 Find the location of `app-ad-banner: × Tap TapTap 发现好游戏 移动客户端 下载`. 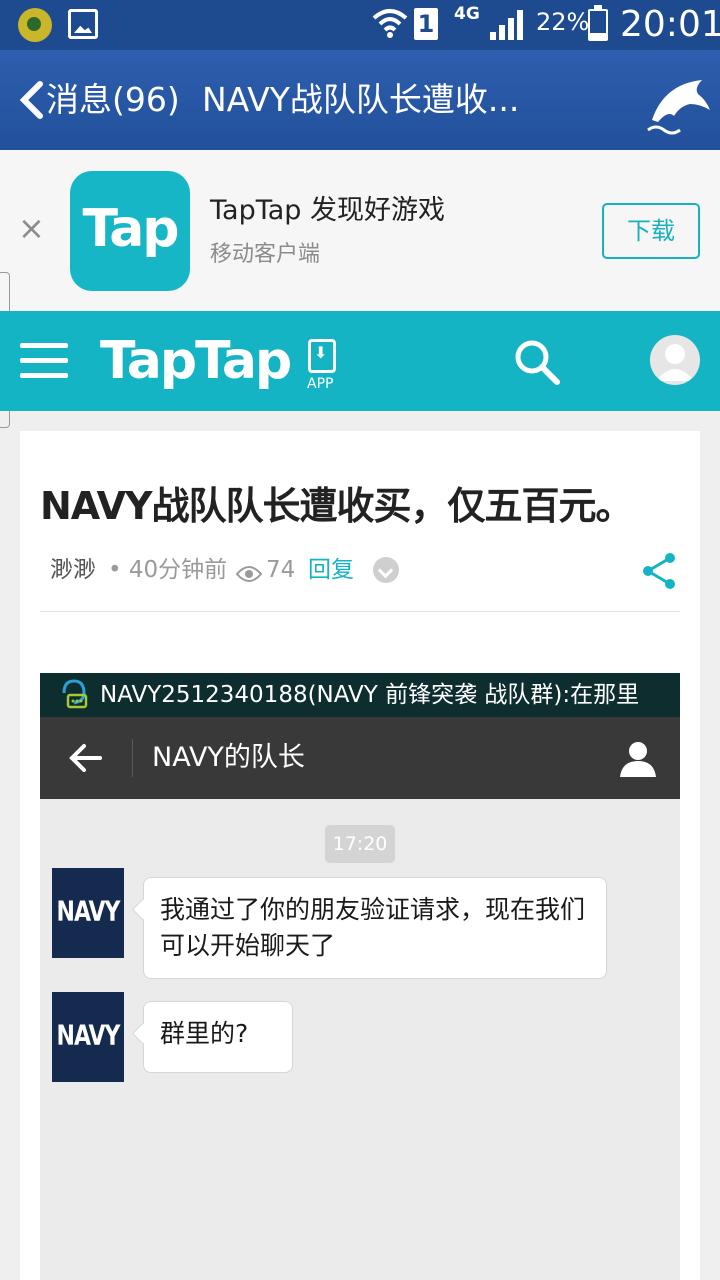

app-ad-banner: × Tap TapTap 发现好游戏 移动客户端 下载 is located at coordinates (360, 231).